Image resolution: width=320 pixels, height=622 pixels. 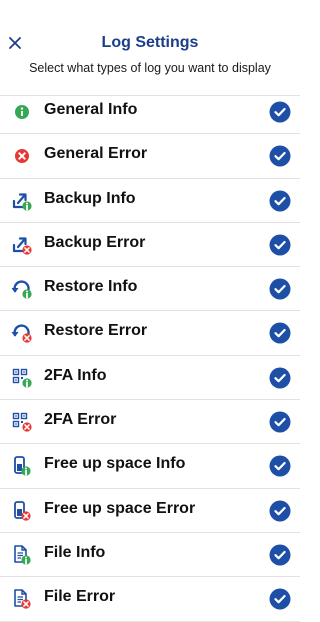 What do you see at coordinates (150, 378) in the screenshot?
I see `log-type-row-2fa-info: 2FA Info` at bounding box center [150, 378].